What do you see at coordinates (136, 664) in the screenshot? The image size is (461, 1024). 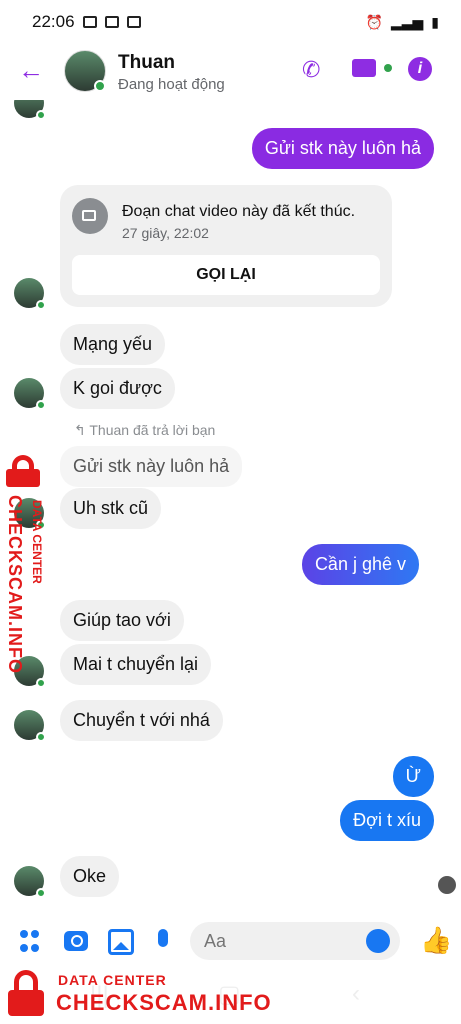 I see `message-bubble-incoming: Mai t chuyển lại` at bounding box center [136, 664].